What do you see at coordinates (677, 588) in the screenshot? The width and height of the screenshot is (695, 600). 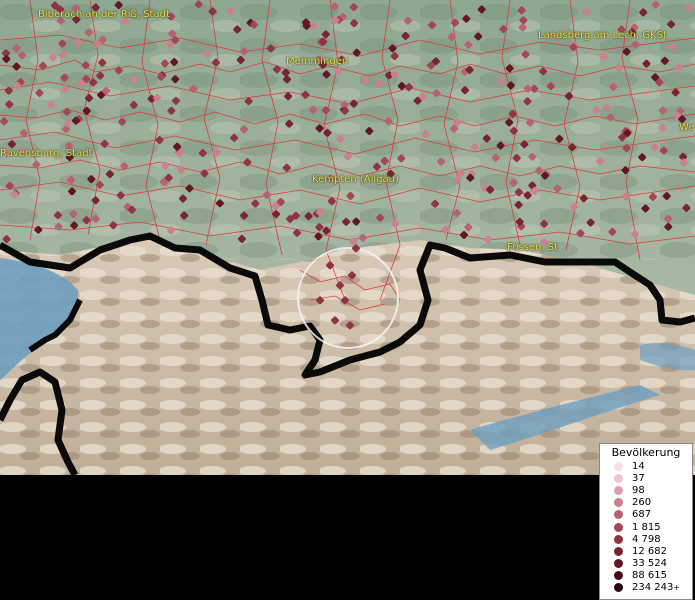 I see `legend-suffix: +` at bounding box center [677, 588].